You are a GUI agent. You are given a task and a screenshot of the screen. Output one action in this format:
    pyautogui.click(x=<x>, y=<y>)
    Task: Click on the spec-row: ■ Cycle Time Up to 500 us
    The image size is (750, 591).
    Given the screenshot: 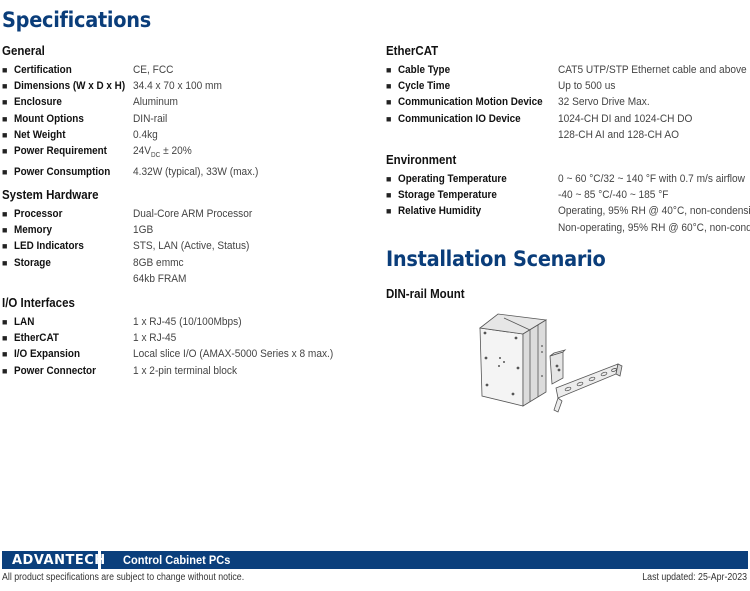 What is the action you would take?
    pyautogui.click(x=568, y=86)
    